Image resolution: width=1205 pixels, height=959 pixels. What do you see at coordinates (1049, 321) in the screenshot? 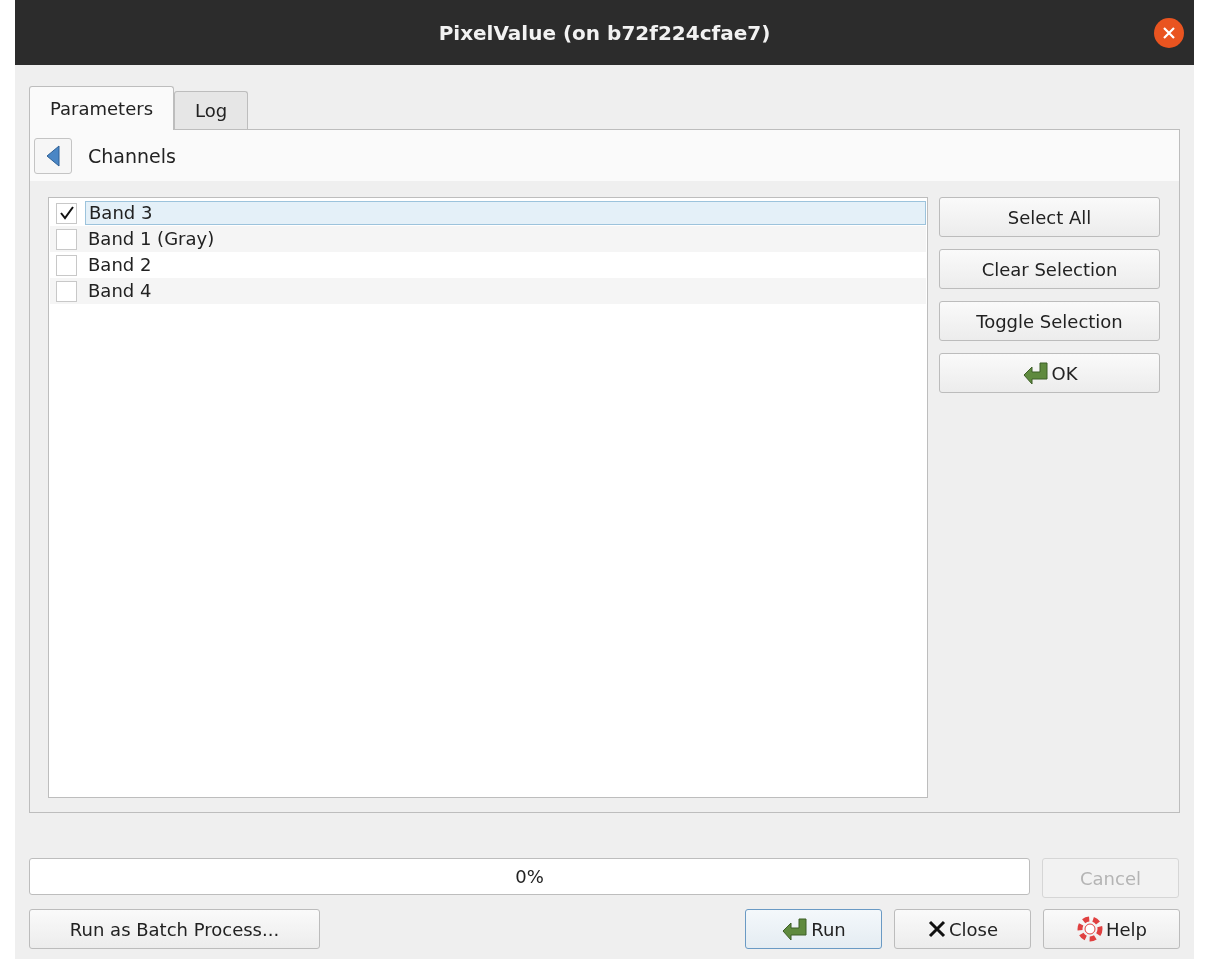
I see `selection-button: Toggle Selection` at bounding box center [1049, 321].